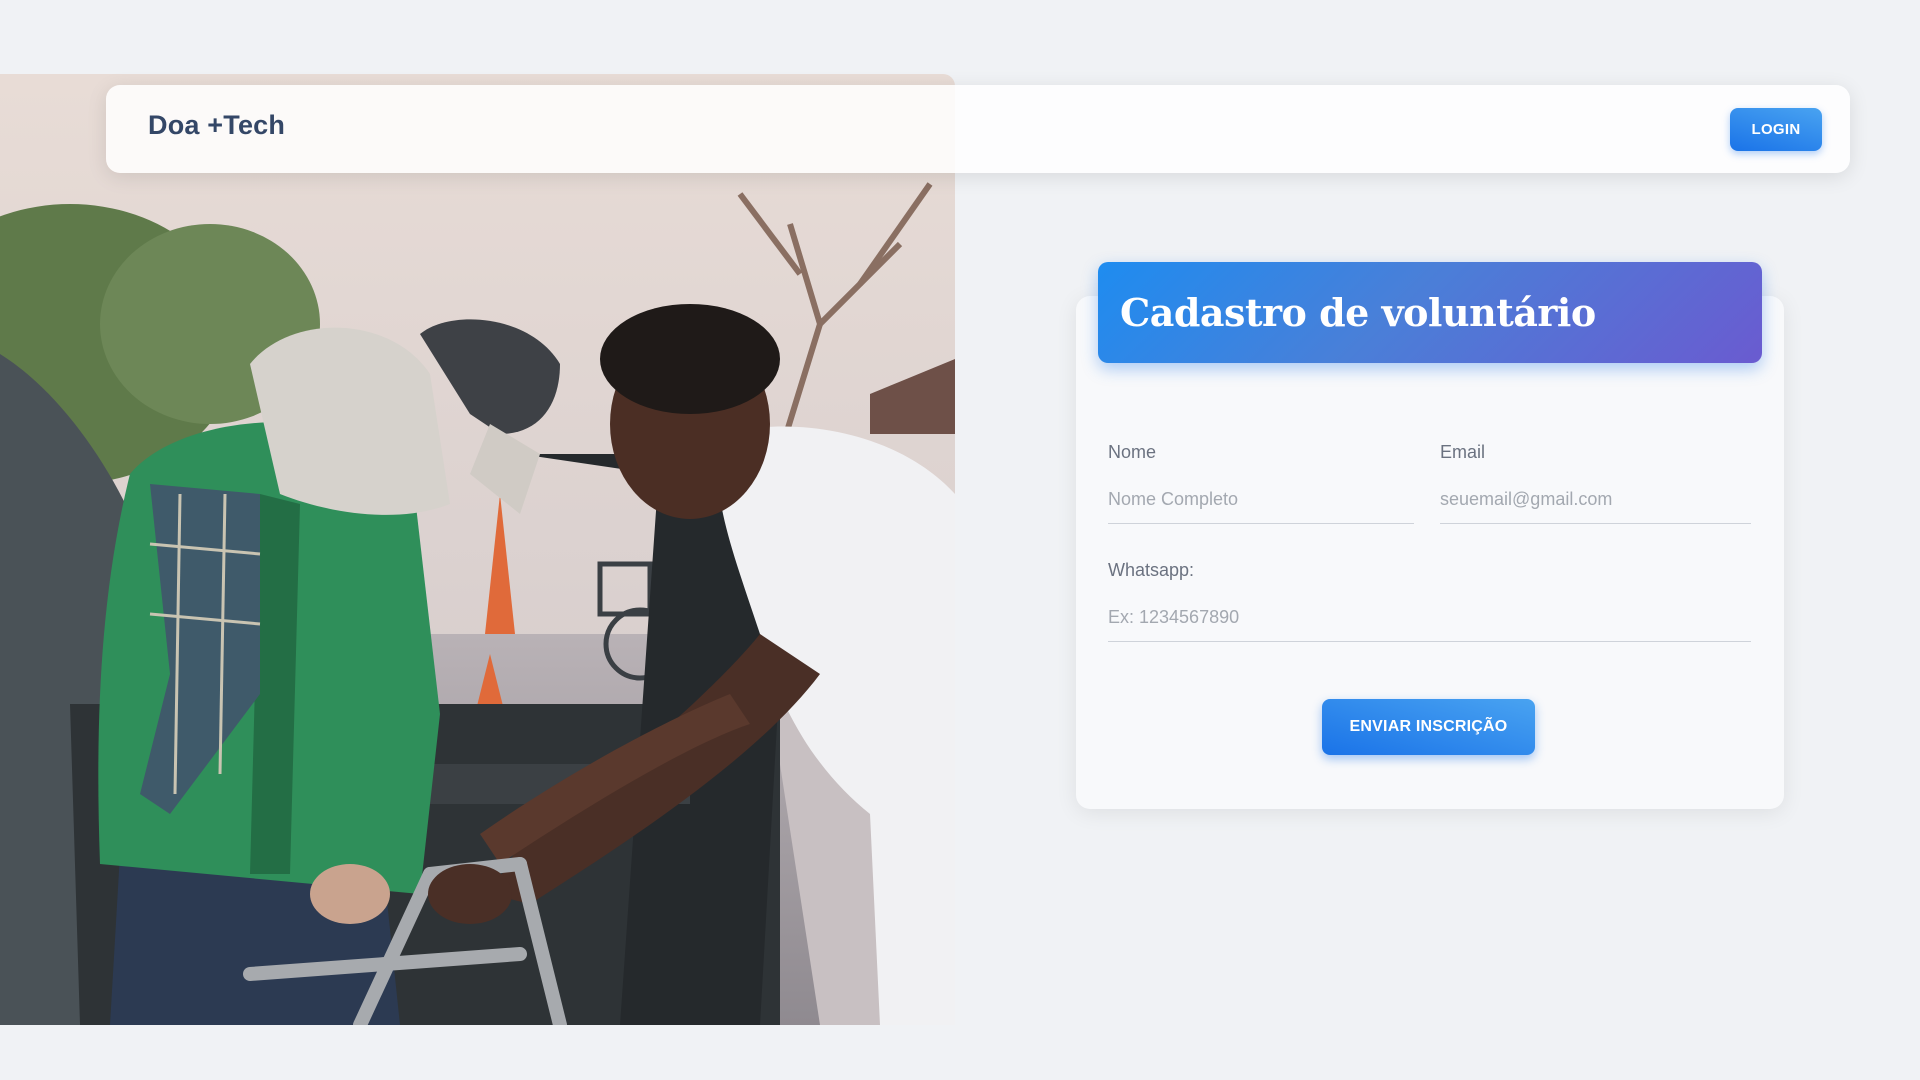  I want to click on nome-label: Nome, so click(1132, 452).